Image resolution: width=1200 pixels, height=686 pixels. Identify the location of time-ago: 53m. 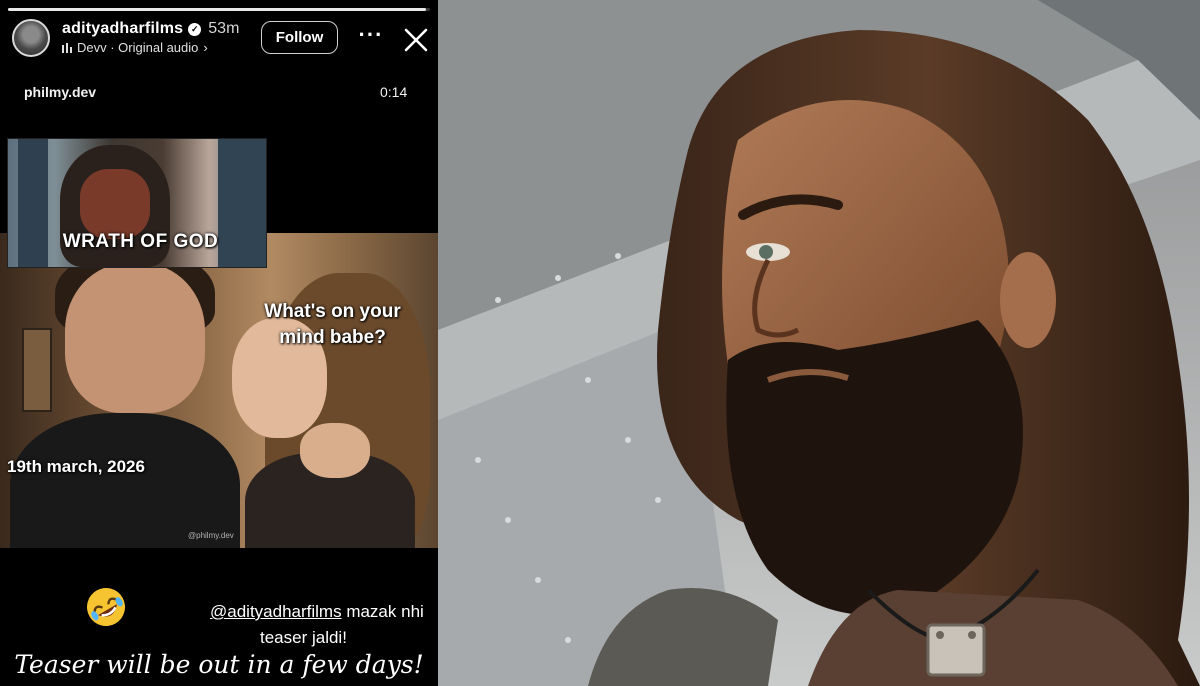
(224, 28).